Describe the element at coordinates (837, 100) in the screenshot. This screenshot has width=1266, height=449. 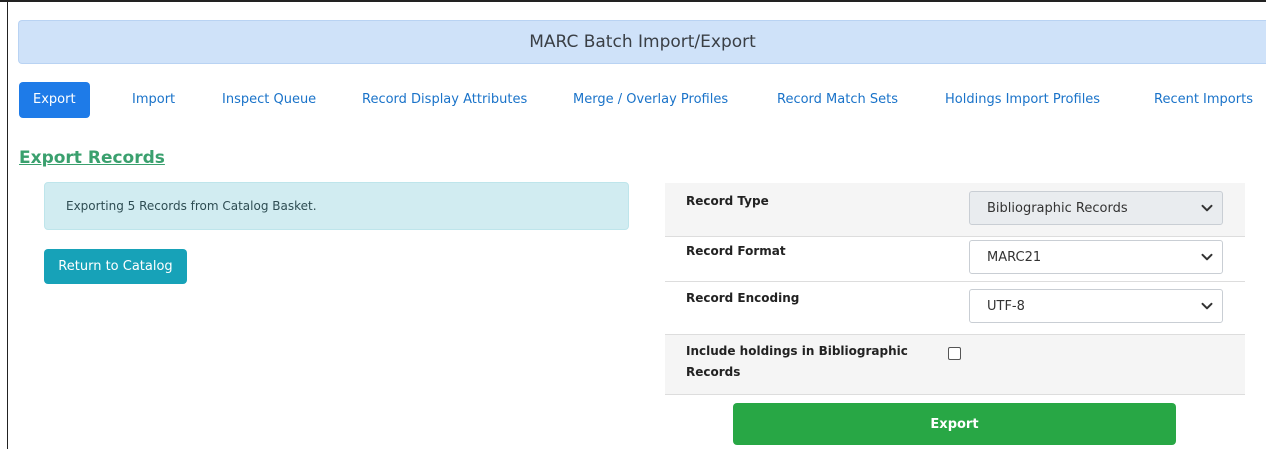
I see `tab-record-match-sets: Record Match Sets` at that location.